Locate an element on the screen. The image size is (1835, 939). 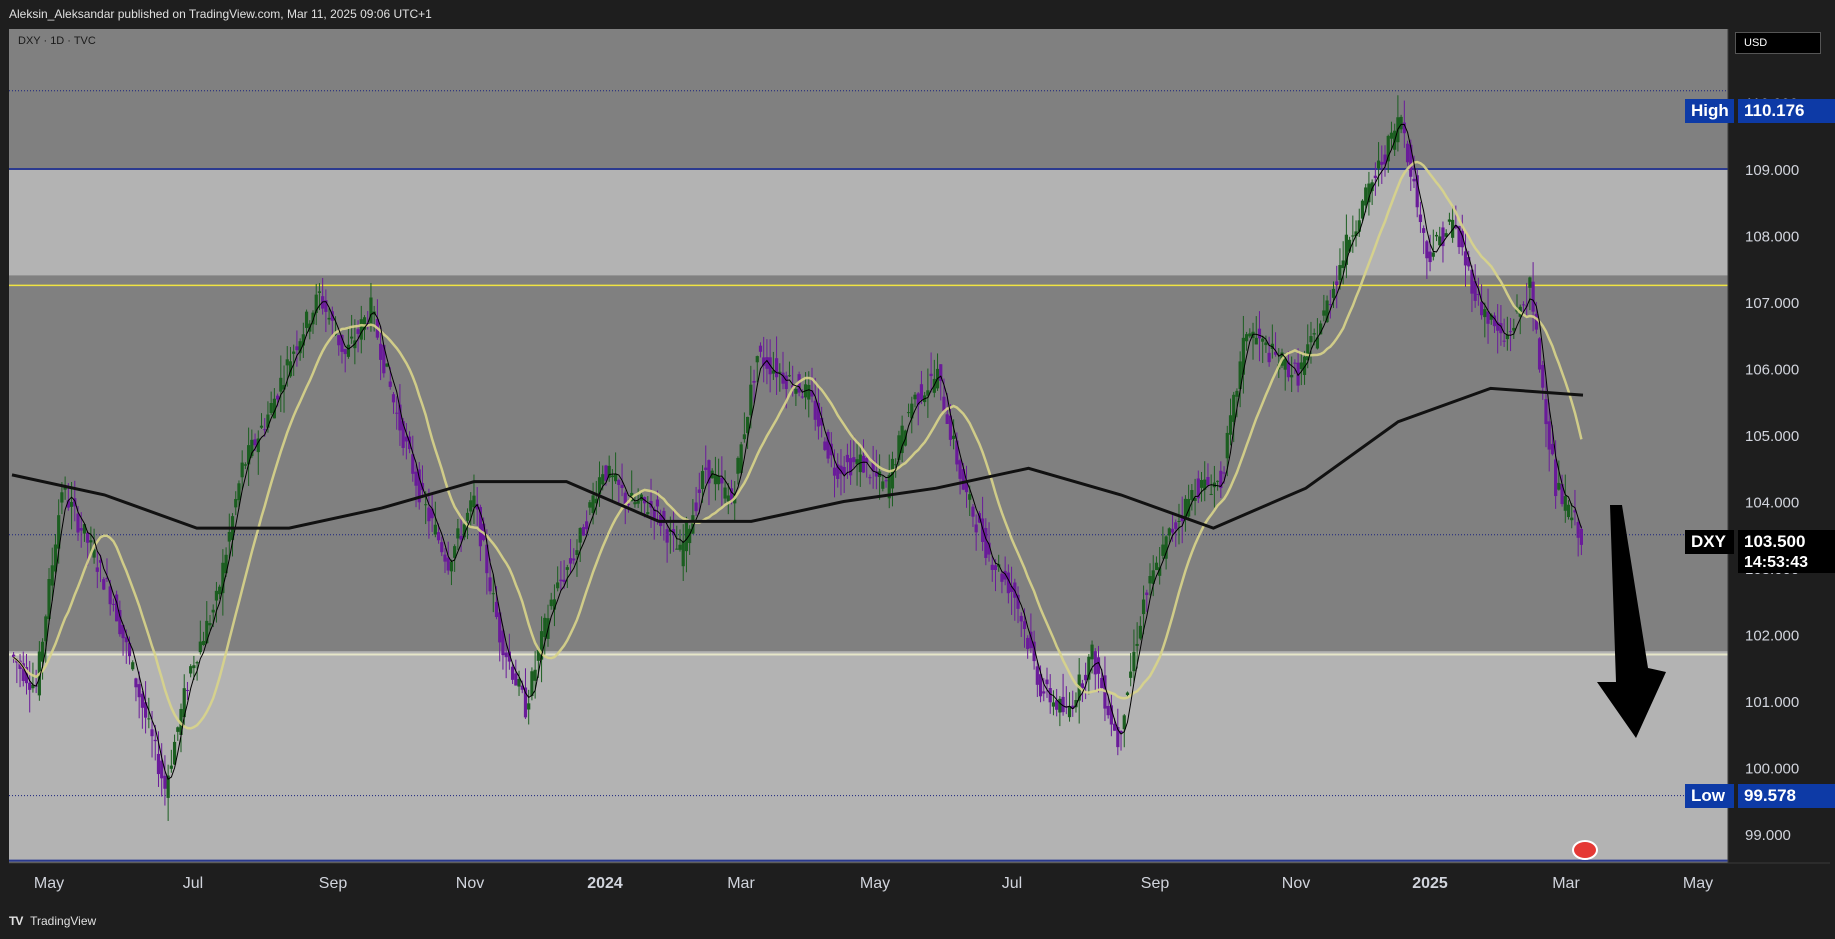
y-tick-label: 108.000 is located at coordinates (1772, 237).